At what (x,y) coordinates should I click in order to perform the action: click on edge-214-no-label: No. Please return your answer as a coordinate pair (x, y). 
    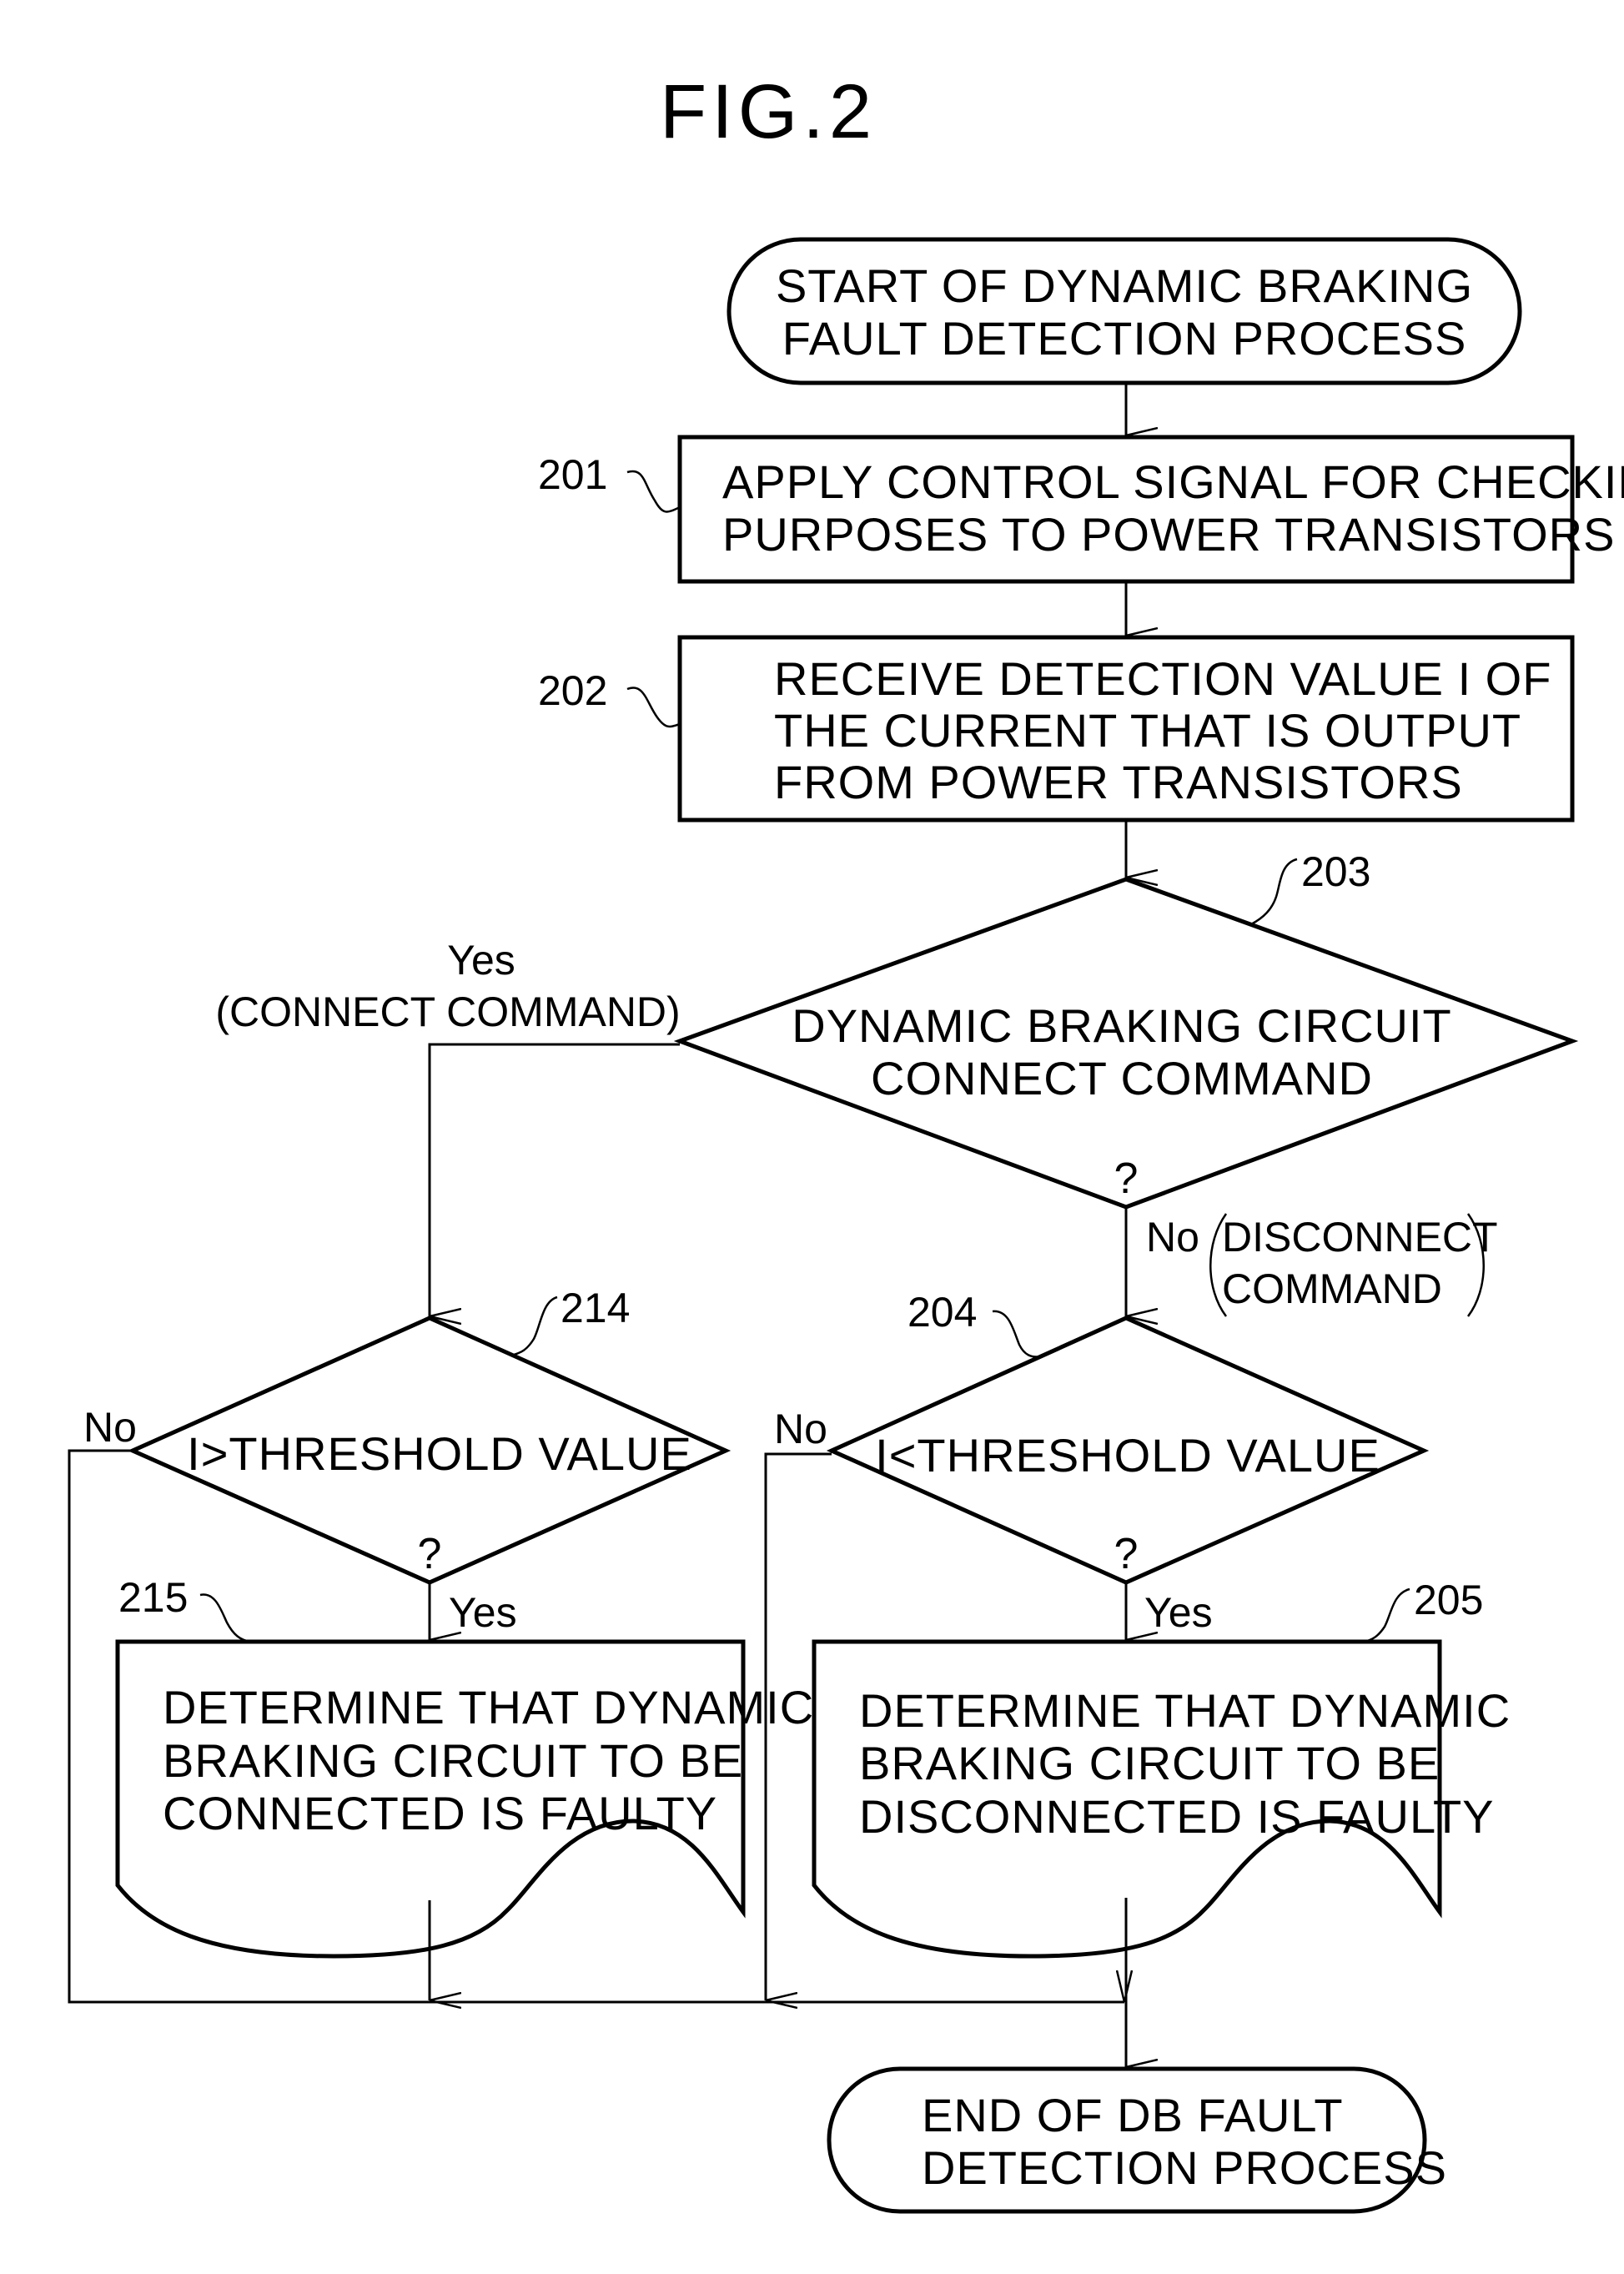
    Looking at the image, I should click on (110, 1427).